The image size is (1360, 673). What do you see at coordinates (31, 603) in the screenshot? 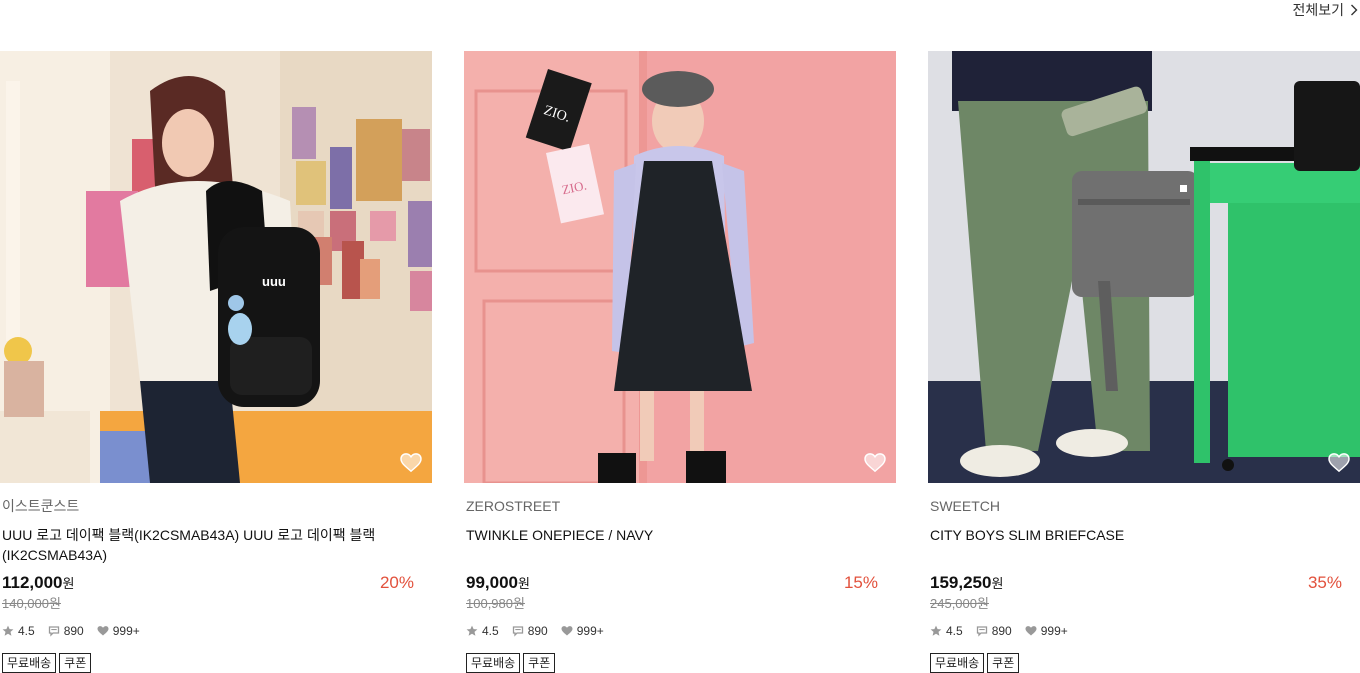
I see `original-price: 140,000원` at bounding box center [31, 603].